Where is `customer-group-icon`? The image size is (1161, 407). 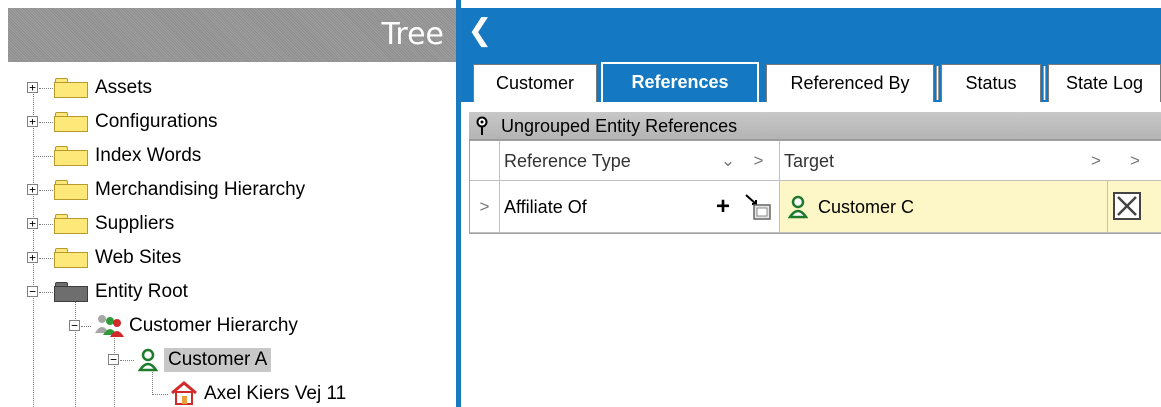
customer-group-icon is located at coordinates (109, 326).